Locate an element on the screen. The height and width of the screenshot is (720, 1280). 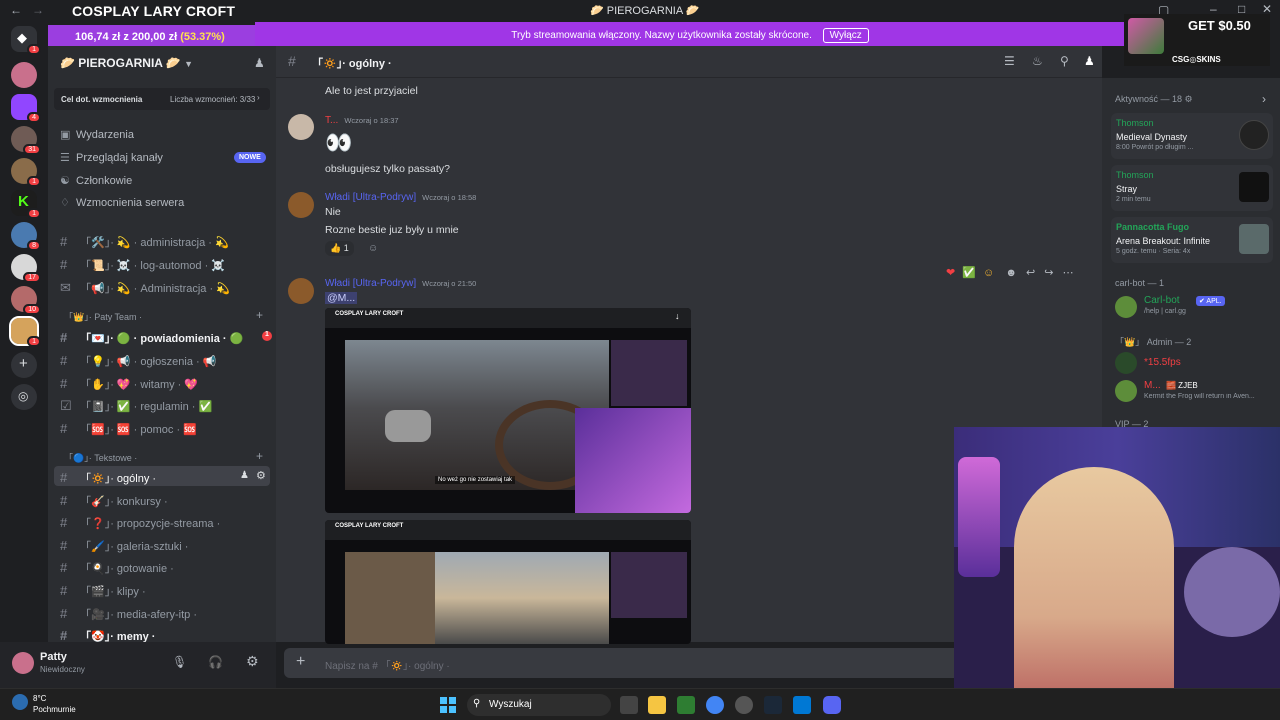
server-boosts-link: ♢ Wzmocnienia serwera is located at coordinates (122, 202).